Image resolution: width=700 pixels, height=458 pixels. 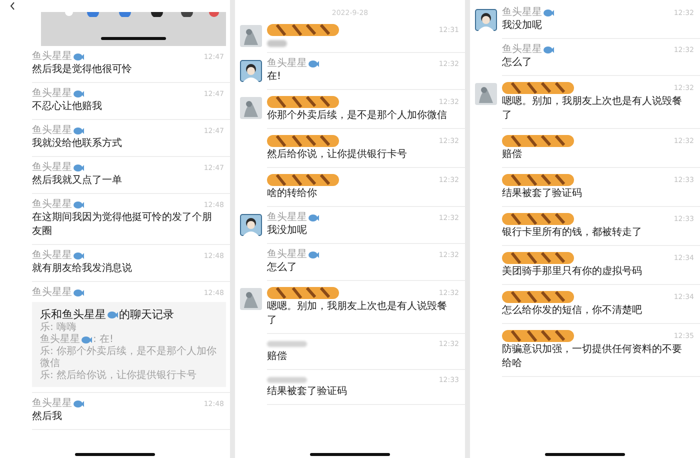 I want to click on message-text: 在这期间我因为觉得他挺可怜的发了个朋友圈, so click(x=122, y=225).